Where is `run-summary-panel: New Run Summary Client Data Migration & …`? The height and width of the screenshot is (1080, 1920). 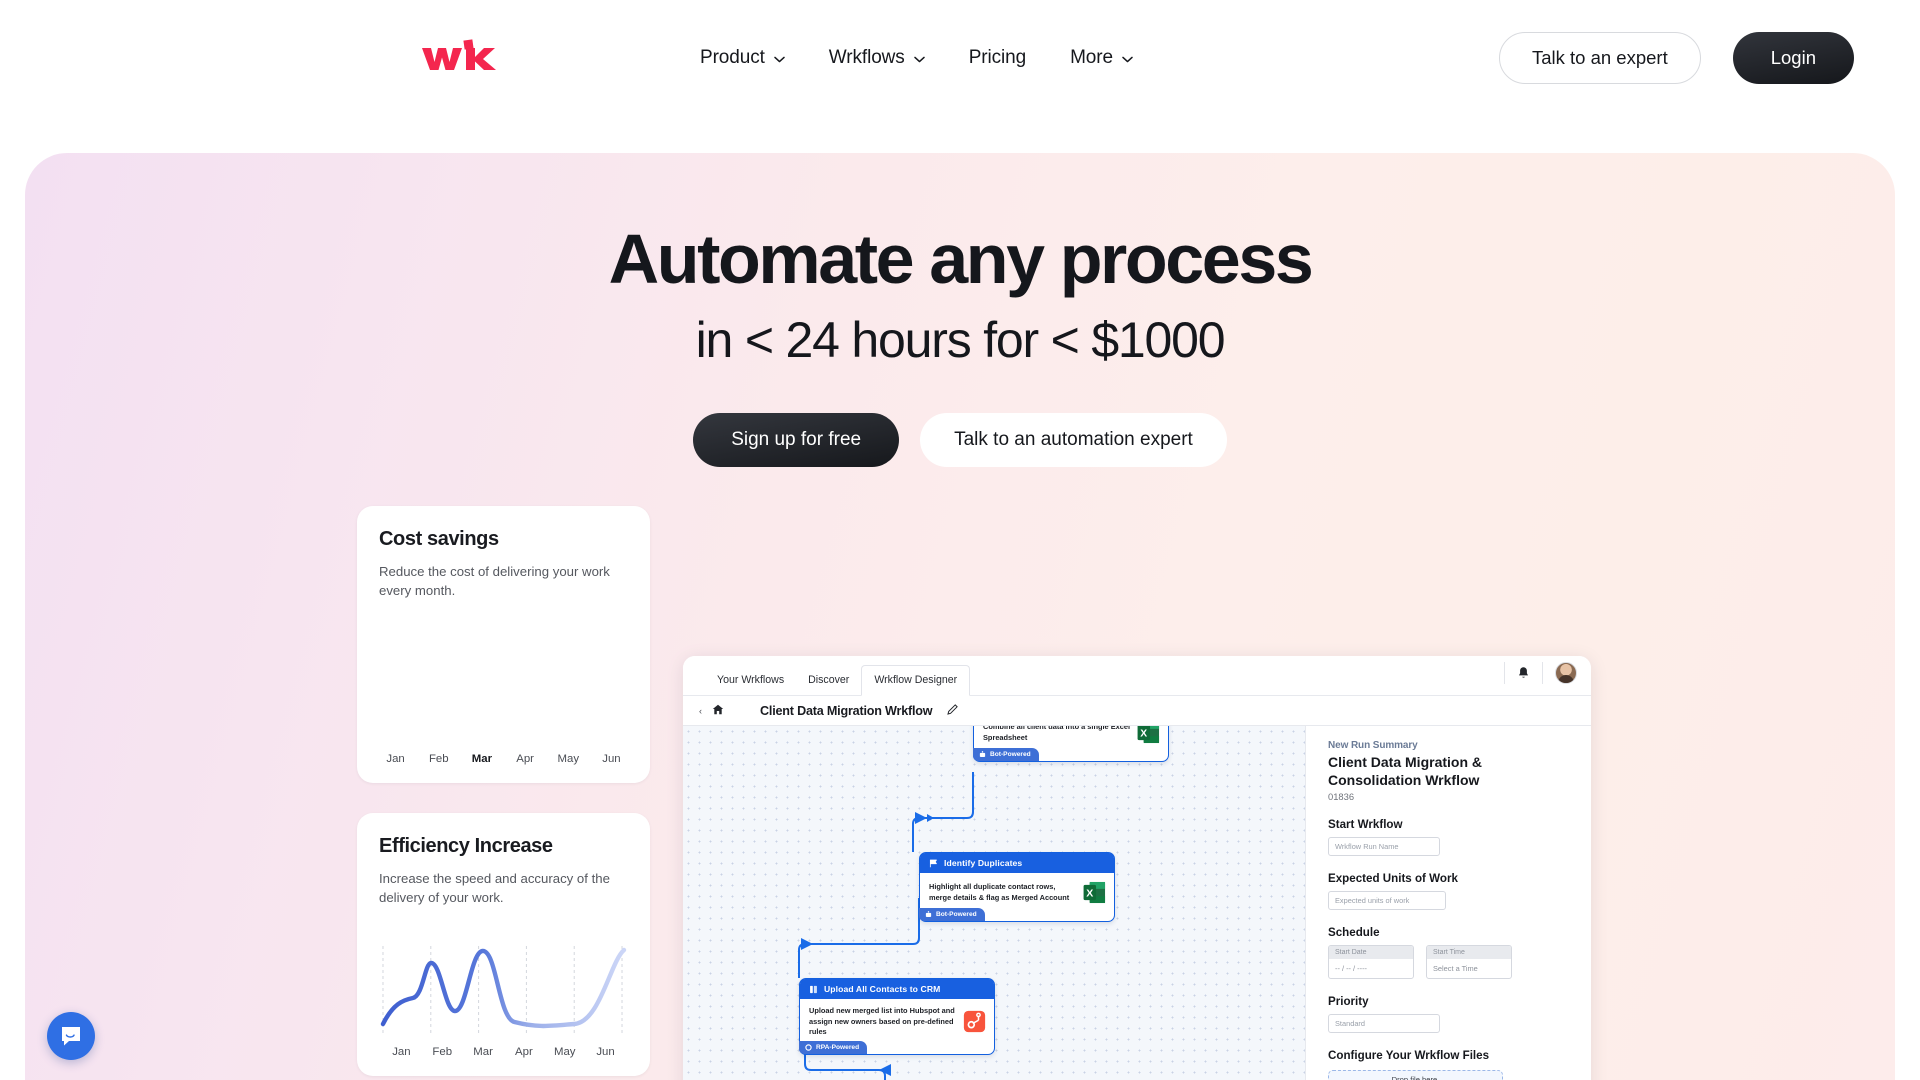 run-summary-panel: New Run Summary Client Data Migration & … is located at coordinates (1448, 903).